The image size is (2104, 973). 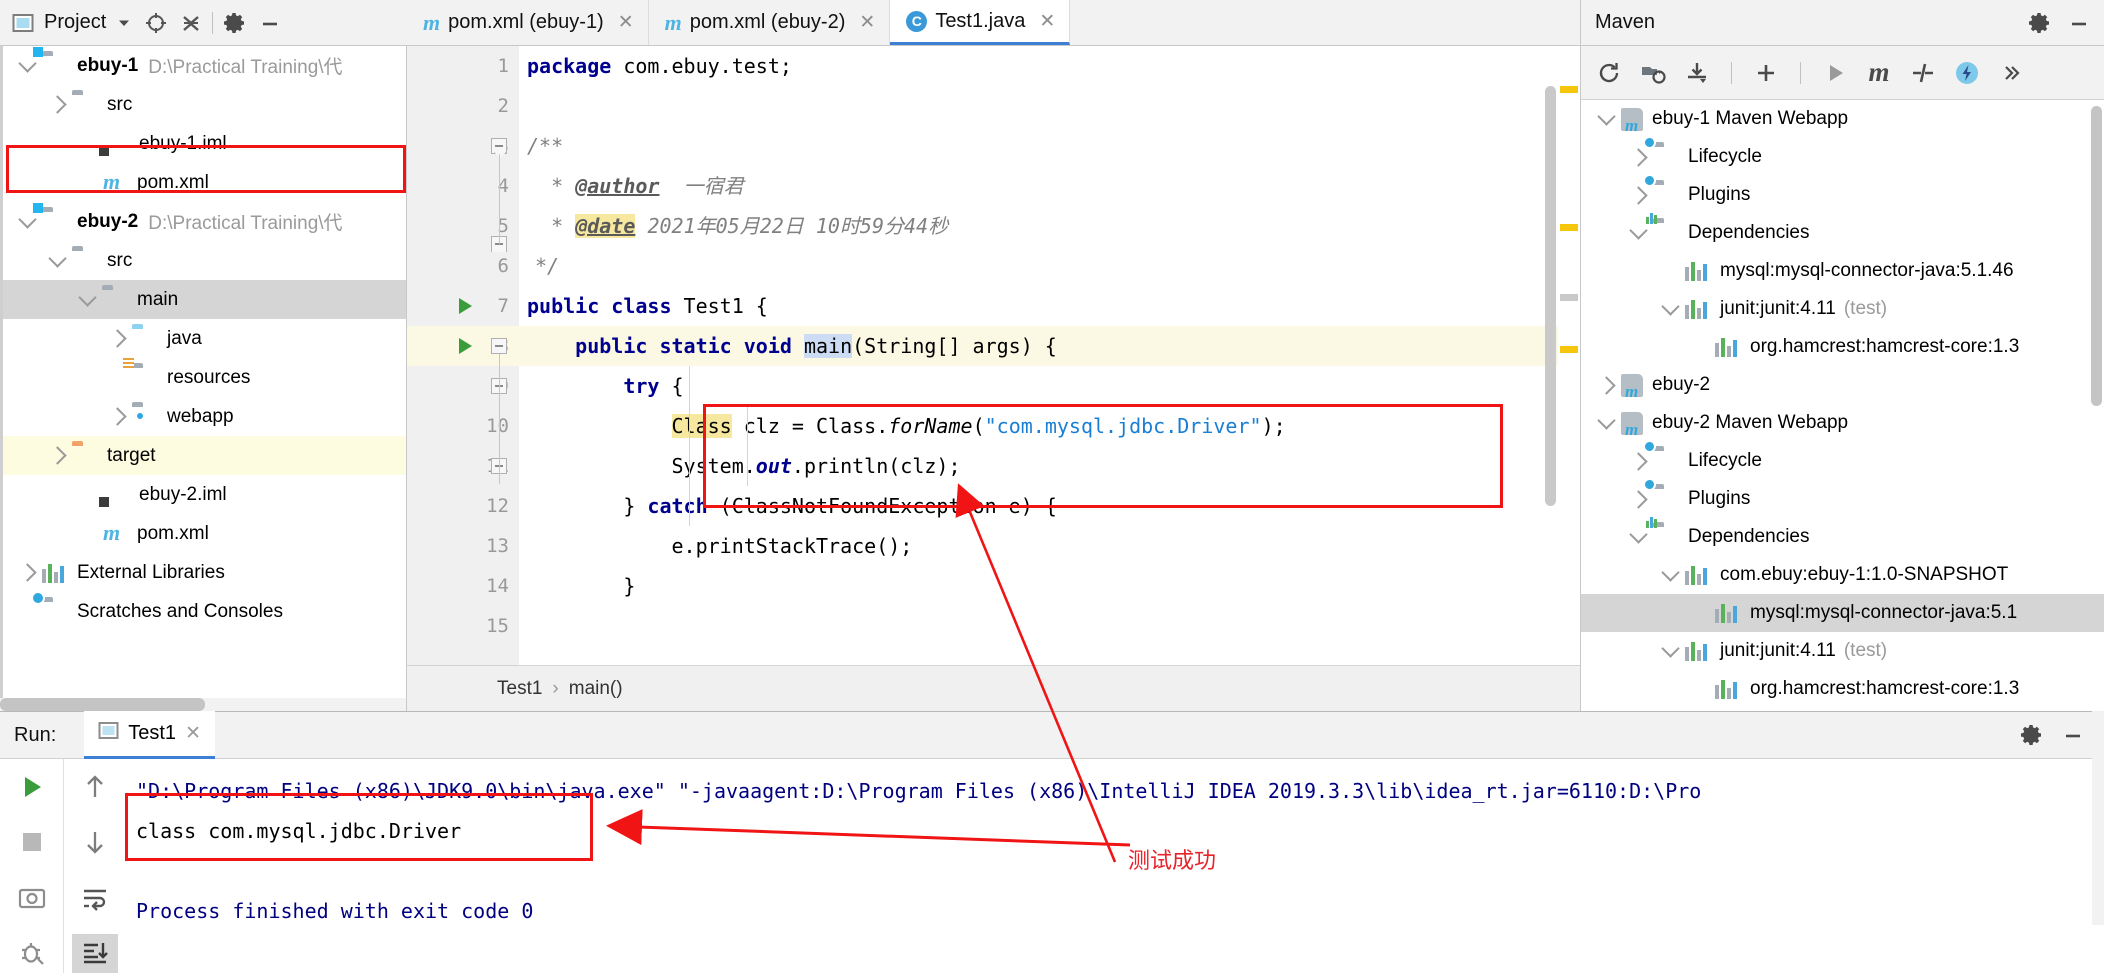 I want to click on maven-tree-item-dependencies: Dependencies, so click(x=1842, y=232).